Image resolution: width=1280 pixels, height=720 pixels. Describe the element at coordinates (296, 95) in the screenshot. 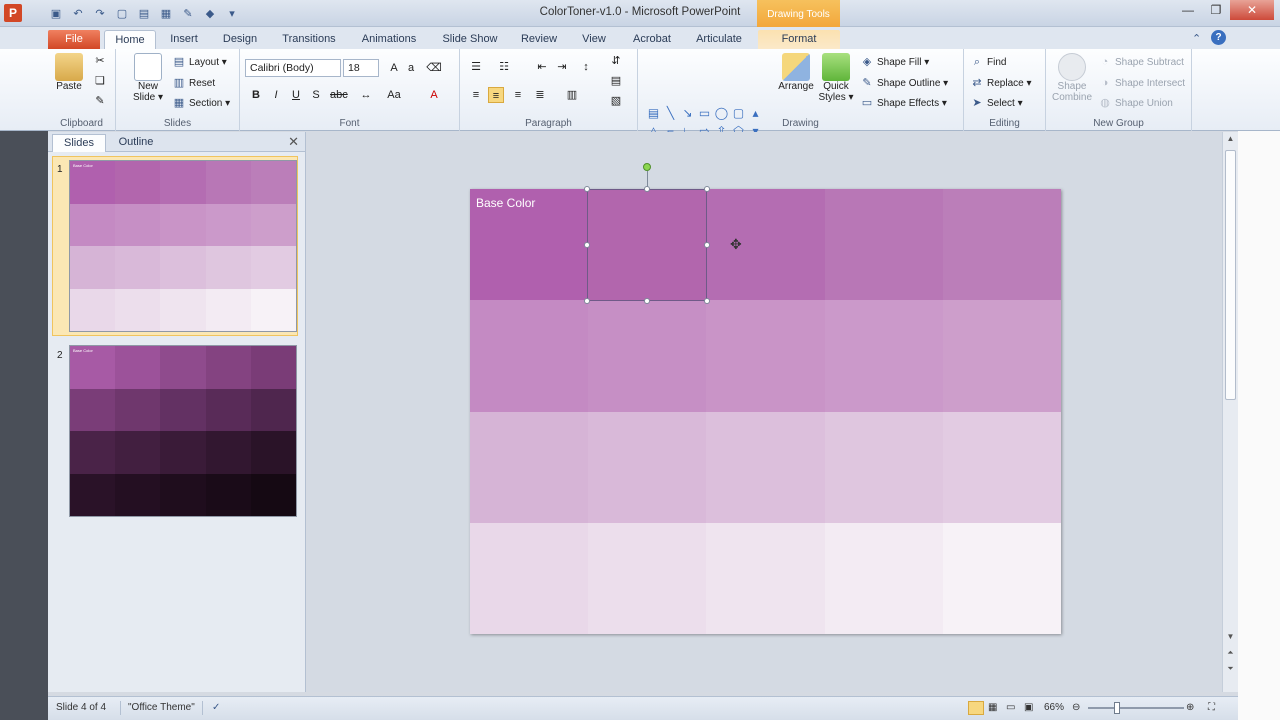

I see `underline-icon: U` at that location.